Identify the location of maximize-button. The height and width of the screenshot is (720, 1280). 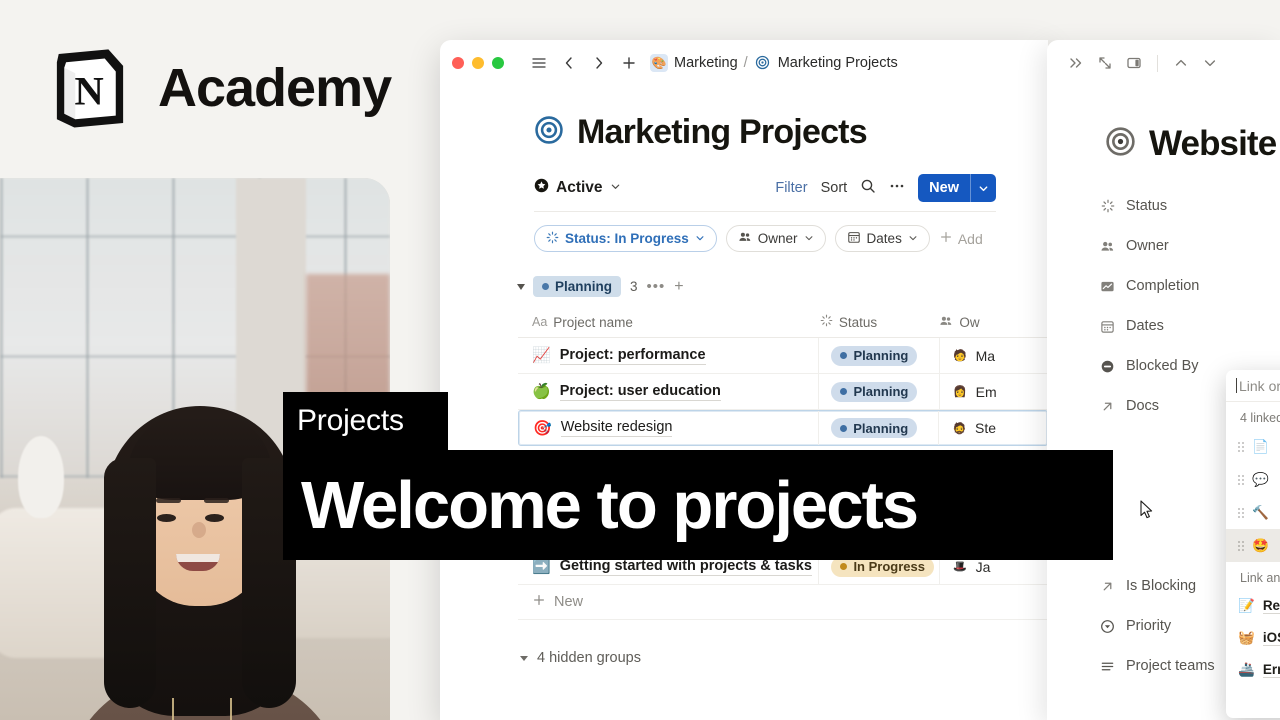
(498, 62).